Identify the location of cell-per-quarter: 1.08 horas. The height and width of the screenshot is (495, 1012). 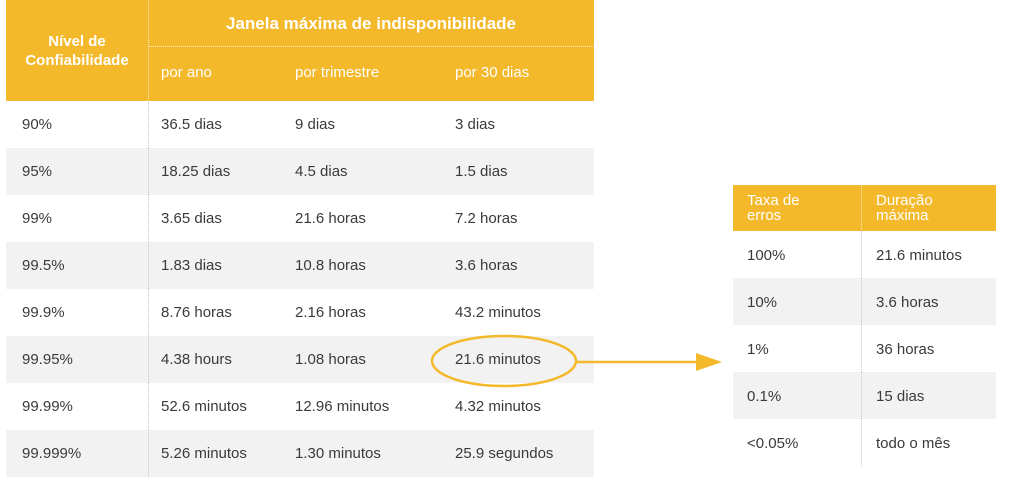
(330, 359).